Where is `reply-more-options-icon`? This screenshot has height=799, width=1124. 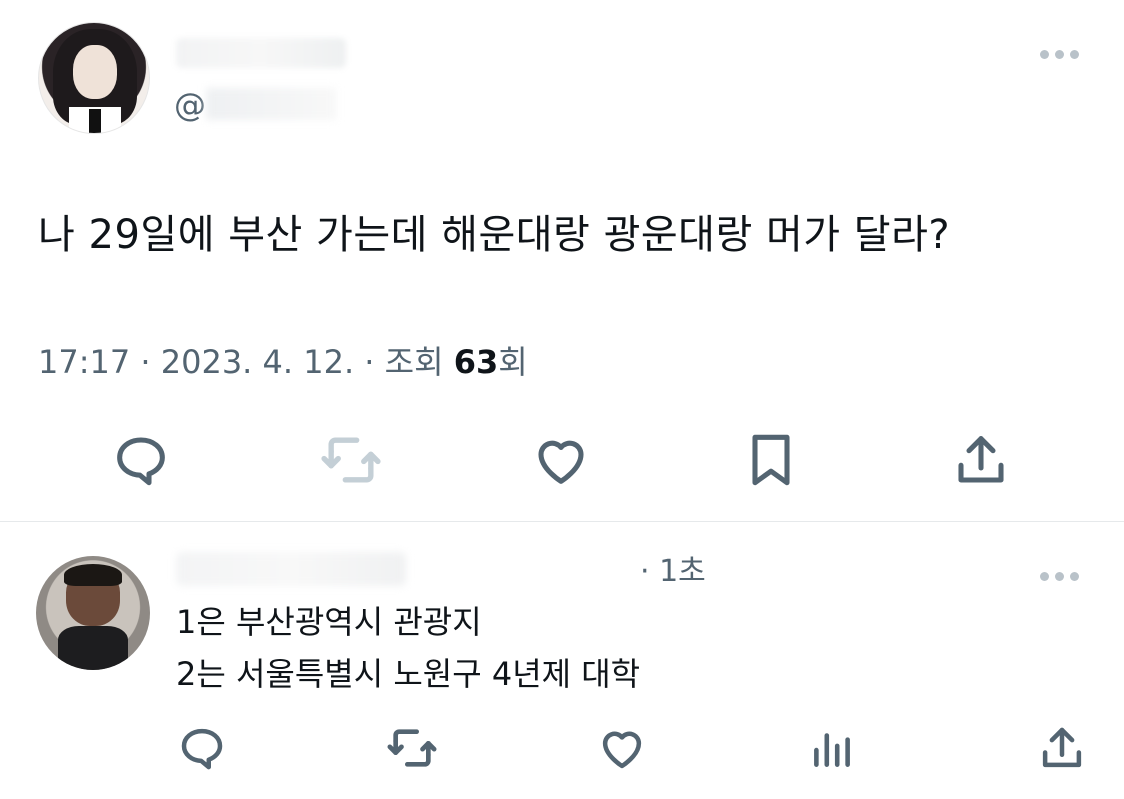
reply-more-options-icon is located at coordinates (1062, 576).